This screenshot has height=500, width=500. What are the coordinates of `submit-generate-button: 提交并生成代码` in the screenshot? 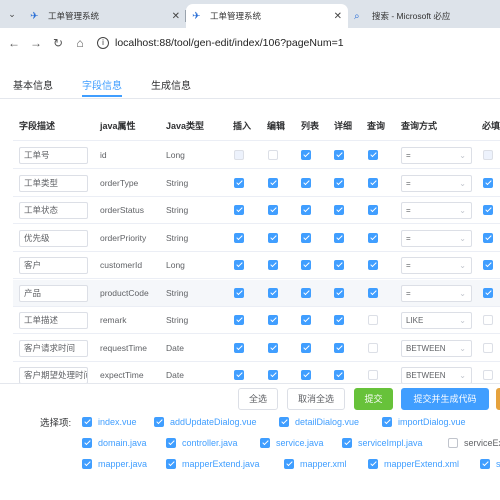 It's located at (445, 399).